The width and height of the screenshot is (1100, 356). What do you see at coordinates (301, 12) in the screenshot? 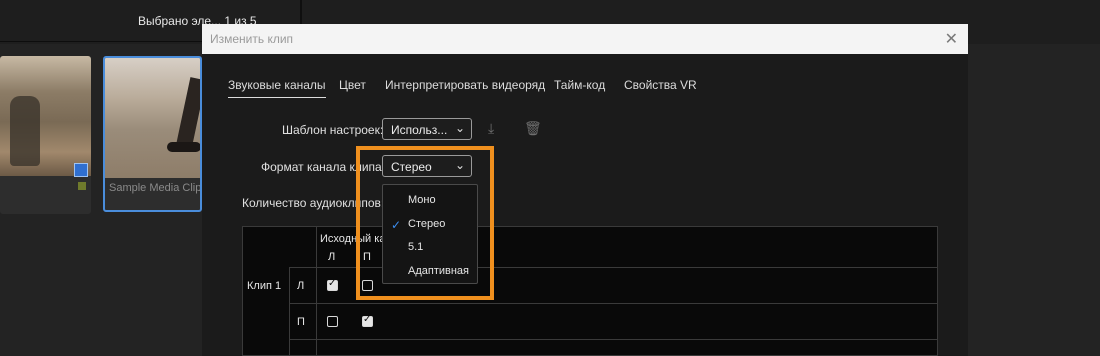
I see `panel-divider` at bounding box center [301, 12].